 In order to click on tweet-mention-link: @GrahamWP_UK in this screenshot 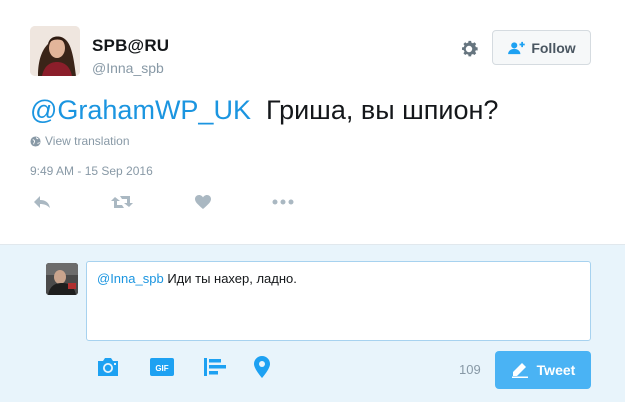, I will do `click(140, 110)`.